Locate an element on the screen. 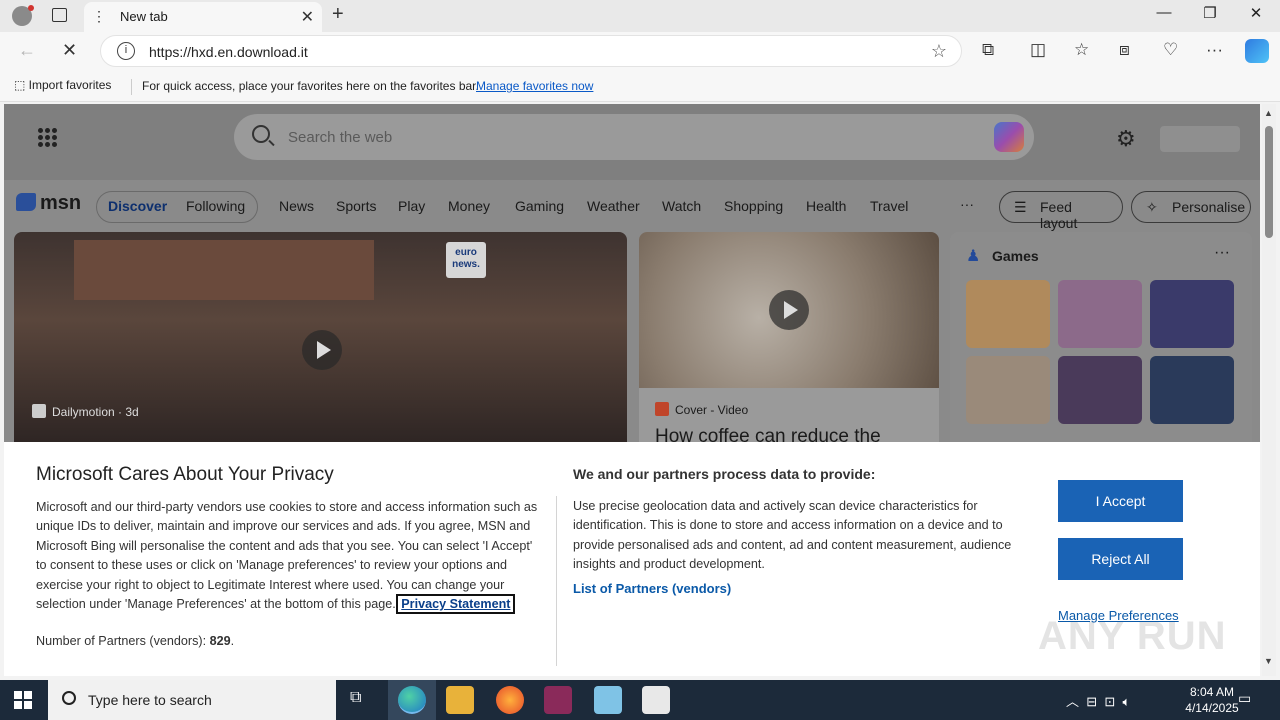 This screenshot has width=1280, height=720. minimize-button: — is located at coordinates (1164, 12).